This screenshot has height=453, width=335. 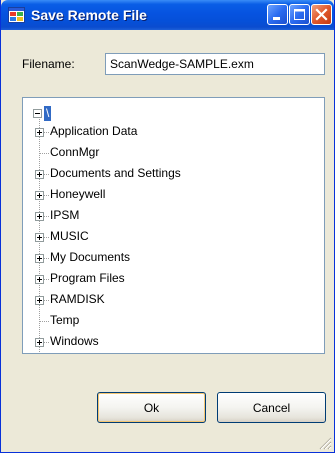 I want to click on close-button, so click(x=321, y=14).